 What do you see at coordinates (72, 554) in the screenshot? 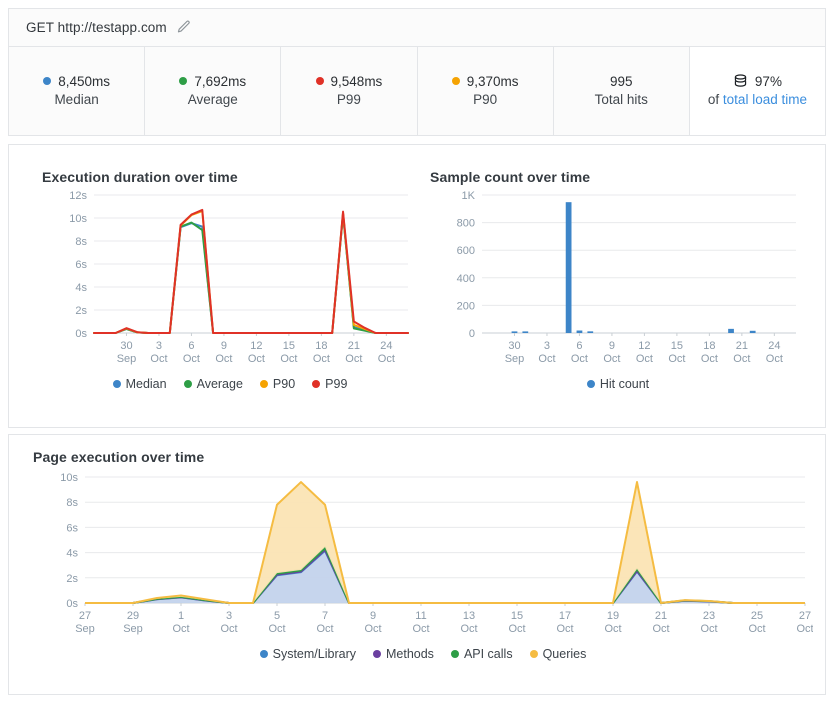
I see `svg-text: 4s` at bounding box center [72, 554].